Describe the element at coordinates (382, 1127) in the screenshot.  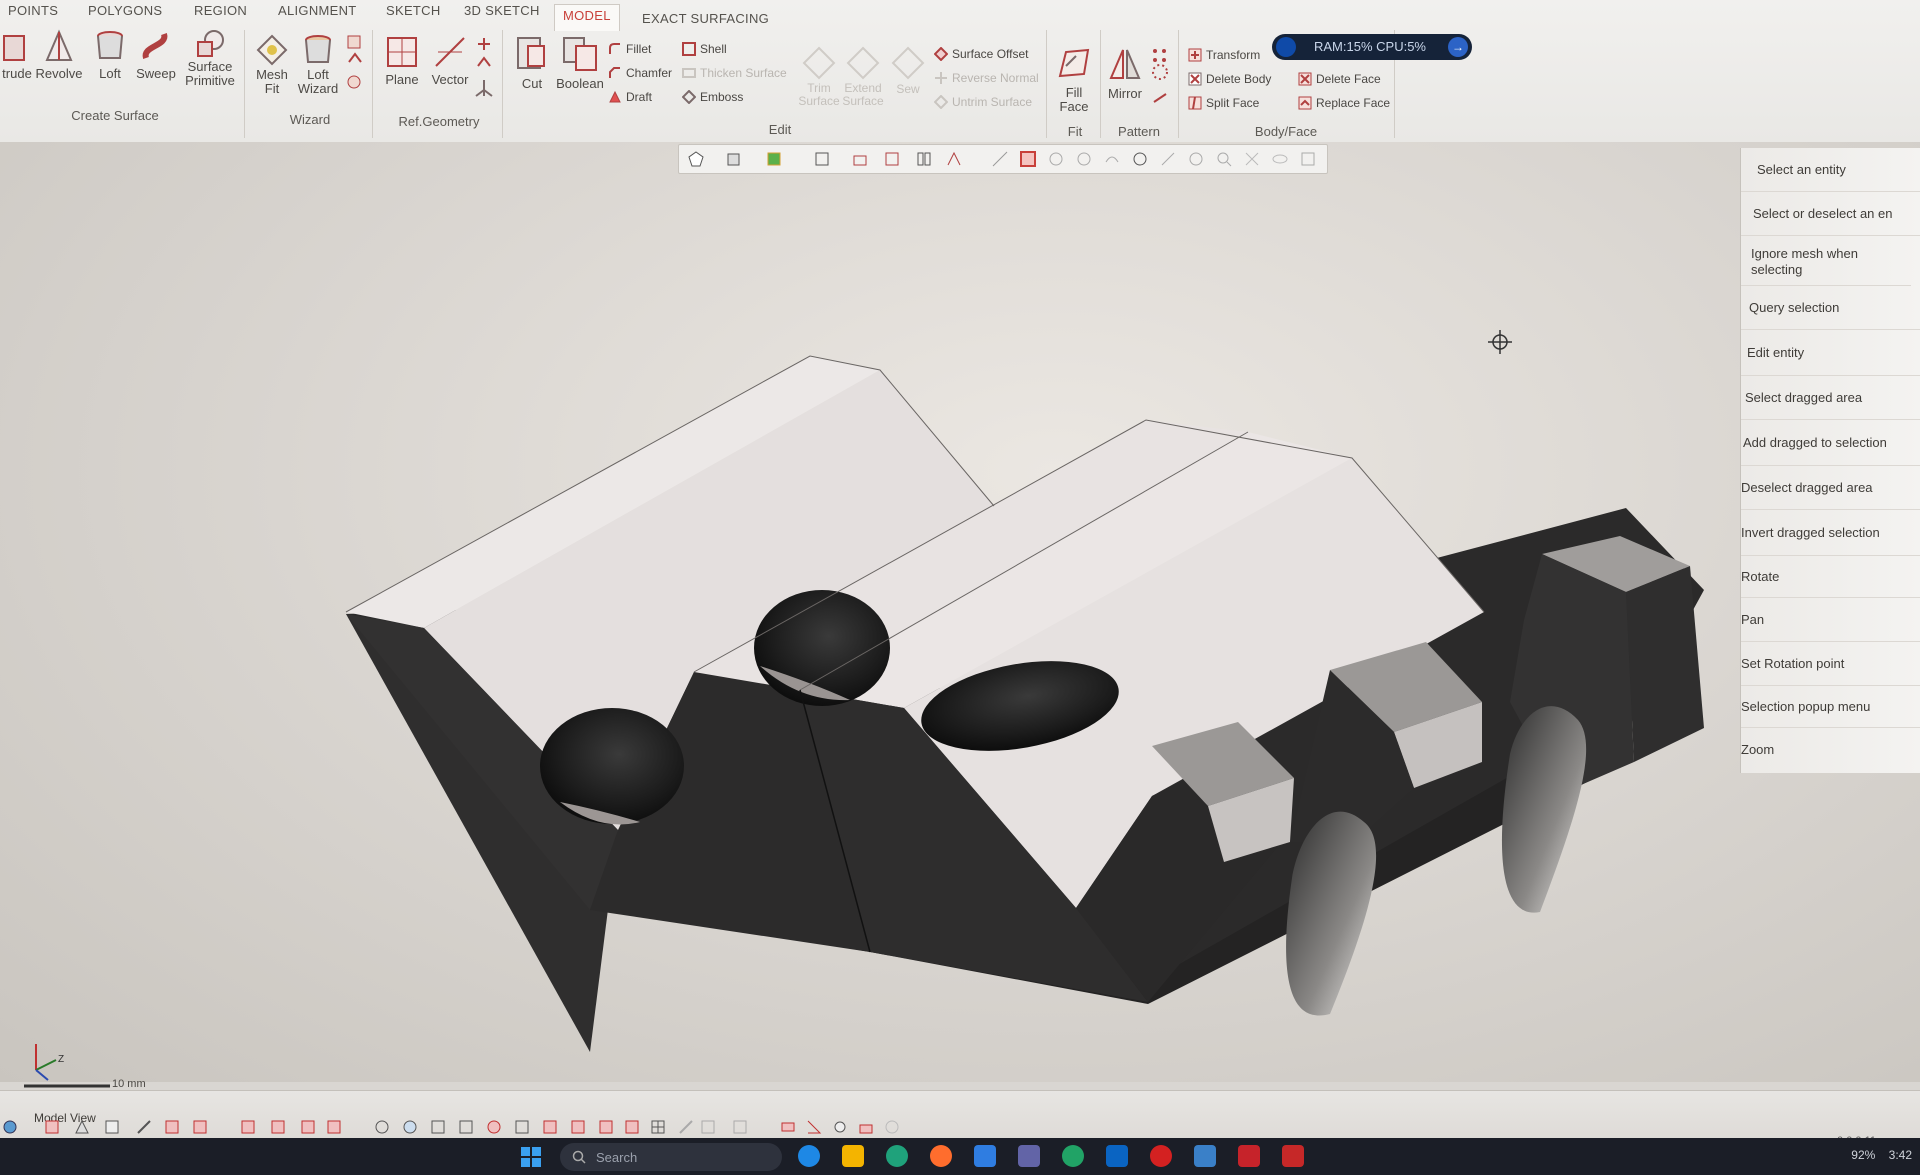
I see `select-all-icon` at that location.